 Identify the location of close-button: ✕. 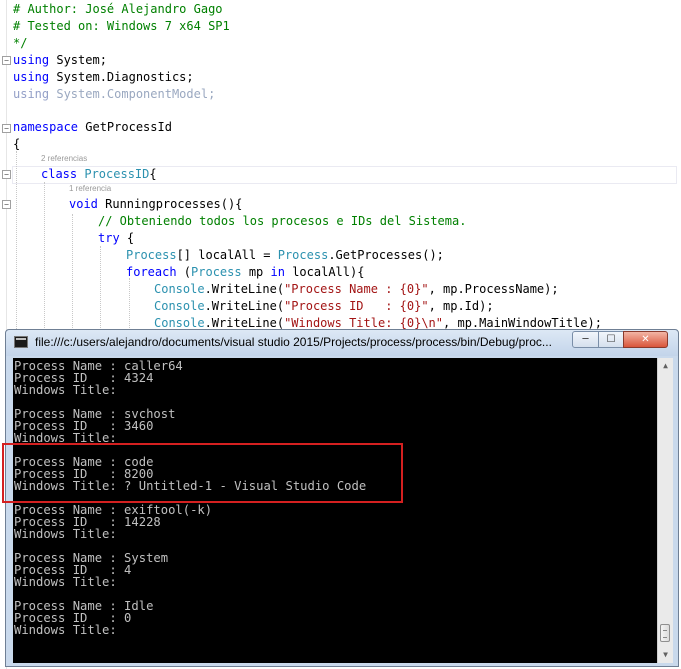
(645, 339).